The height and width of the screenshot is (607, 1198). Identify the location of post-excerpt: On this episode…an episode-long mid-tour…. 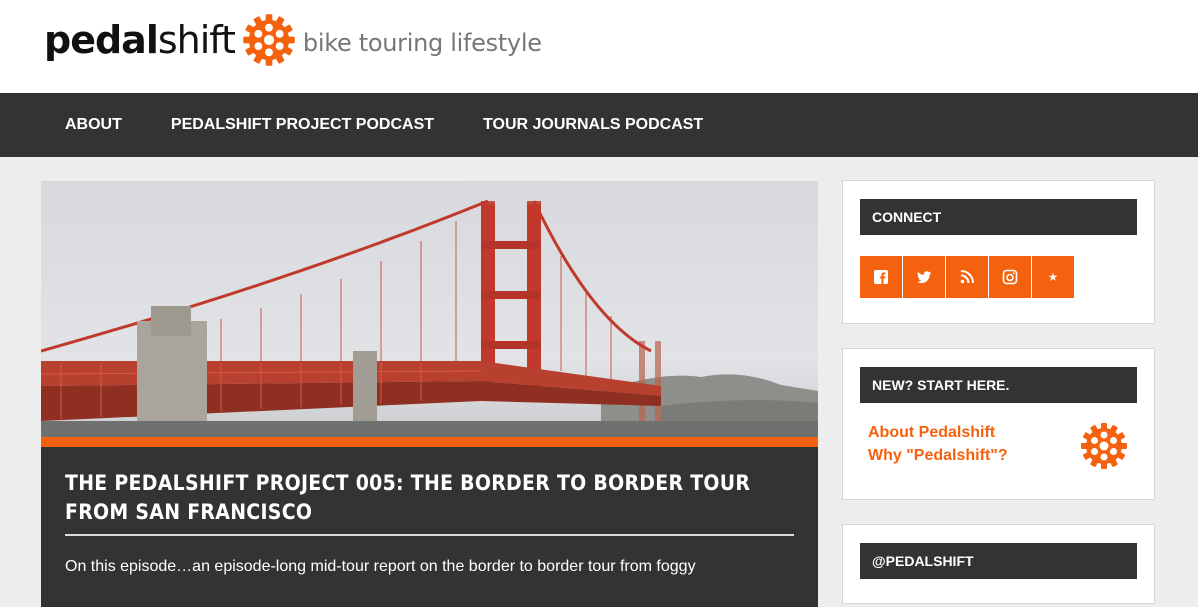
(380, 566).